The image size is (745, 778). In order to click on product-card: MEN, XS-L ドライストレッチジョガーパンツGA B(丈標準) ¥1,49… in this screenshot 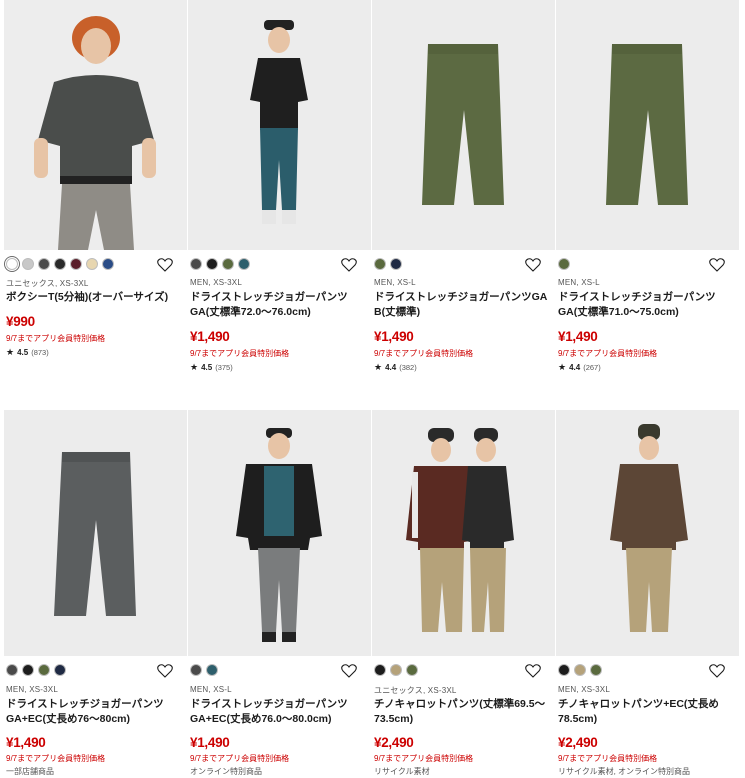, I will do `click(463, 186)`.